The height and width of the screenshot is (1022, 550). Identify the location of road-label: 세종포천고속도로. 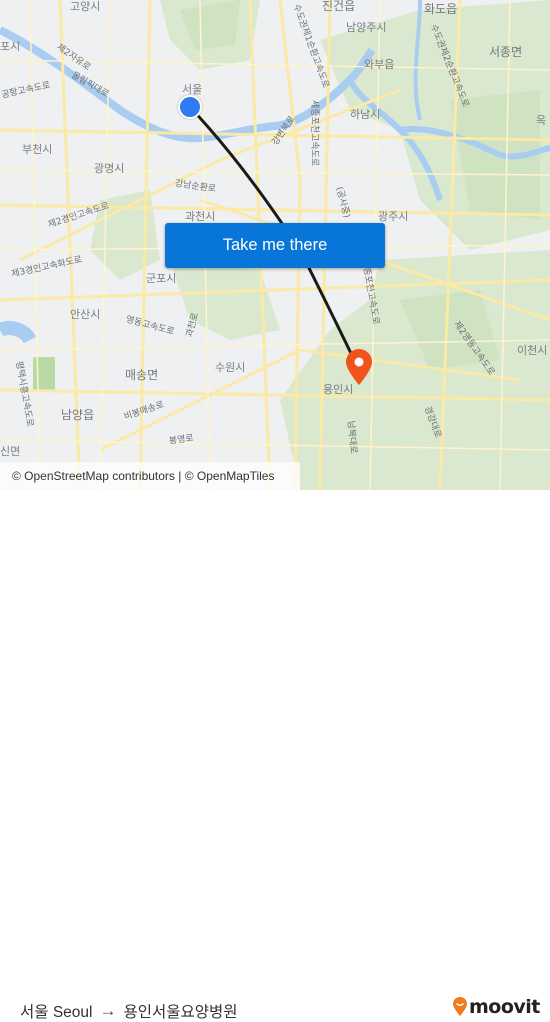
(314, 133).